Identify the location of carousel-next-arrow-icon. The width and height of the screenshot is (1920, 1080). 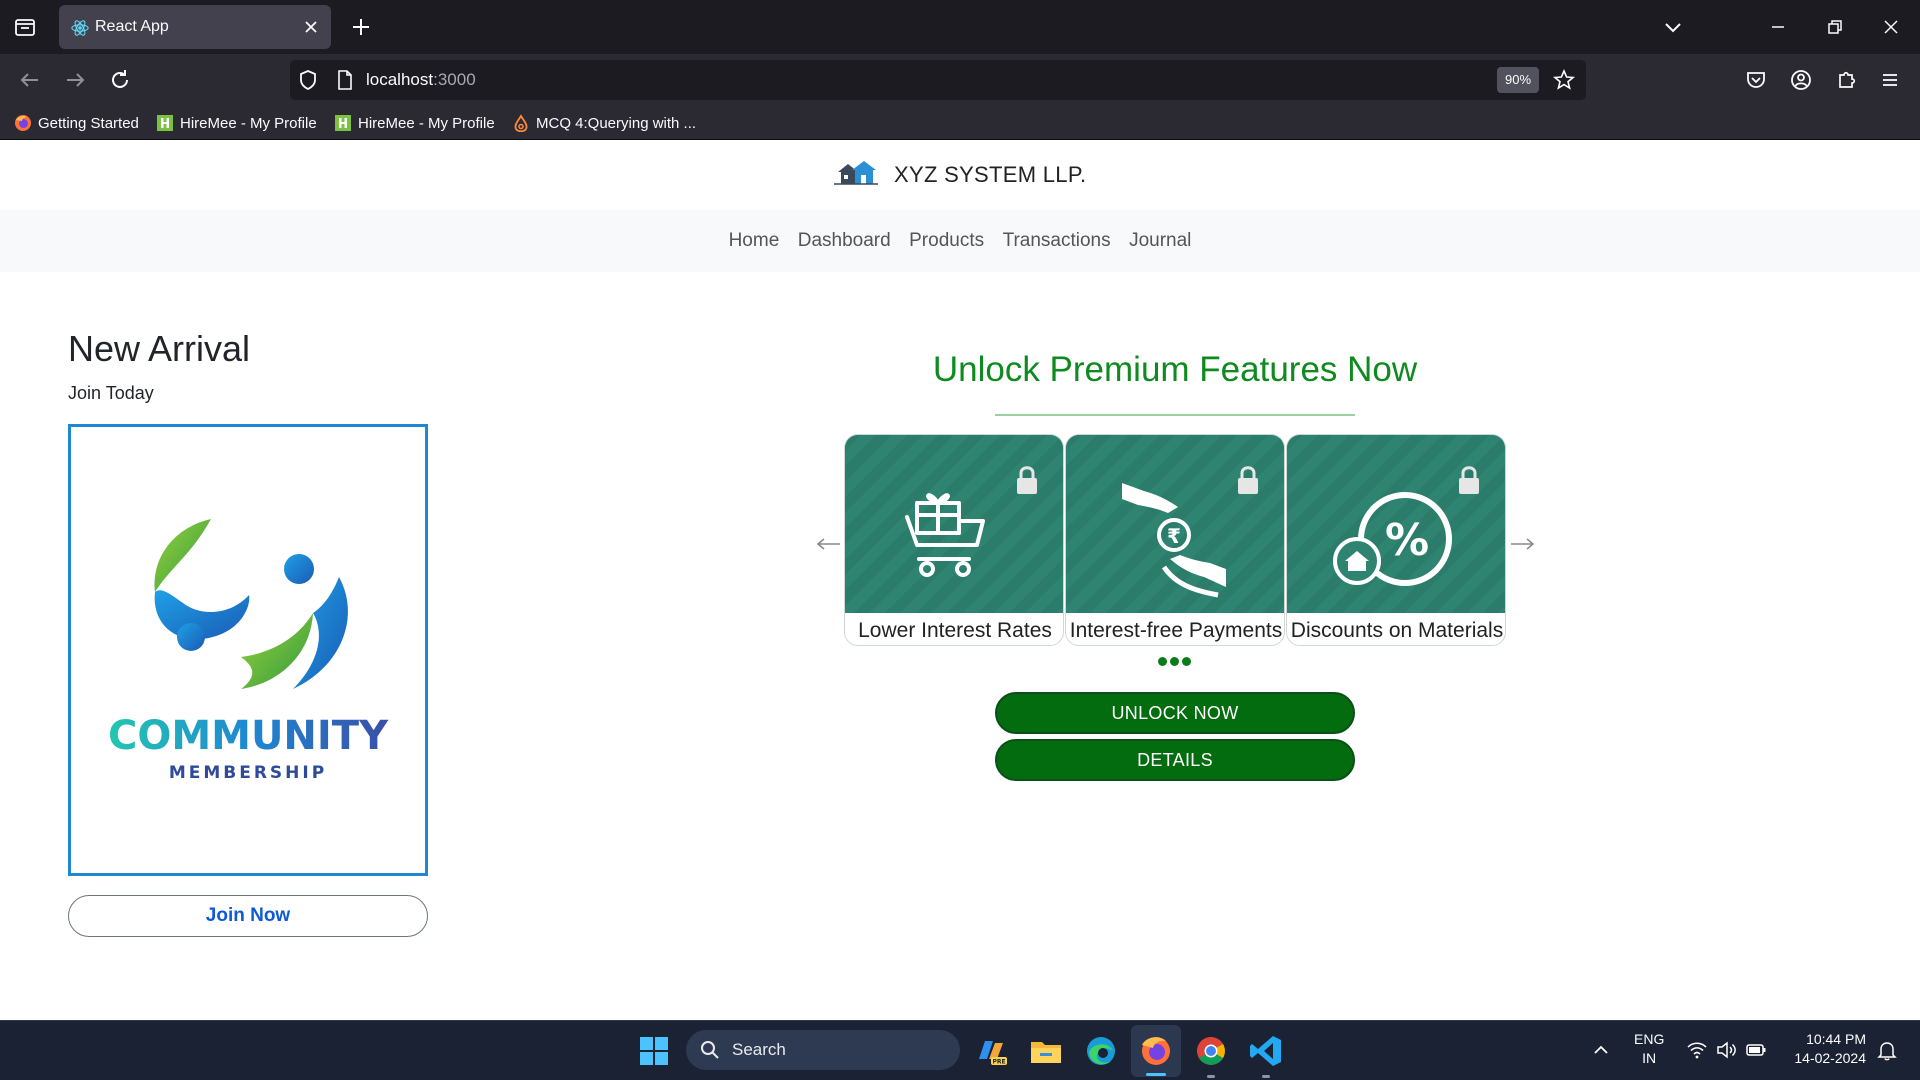
(1522, 544).